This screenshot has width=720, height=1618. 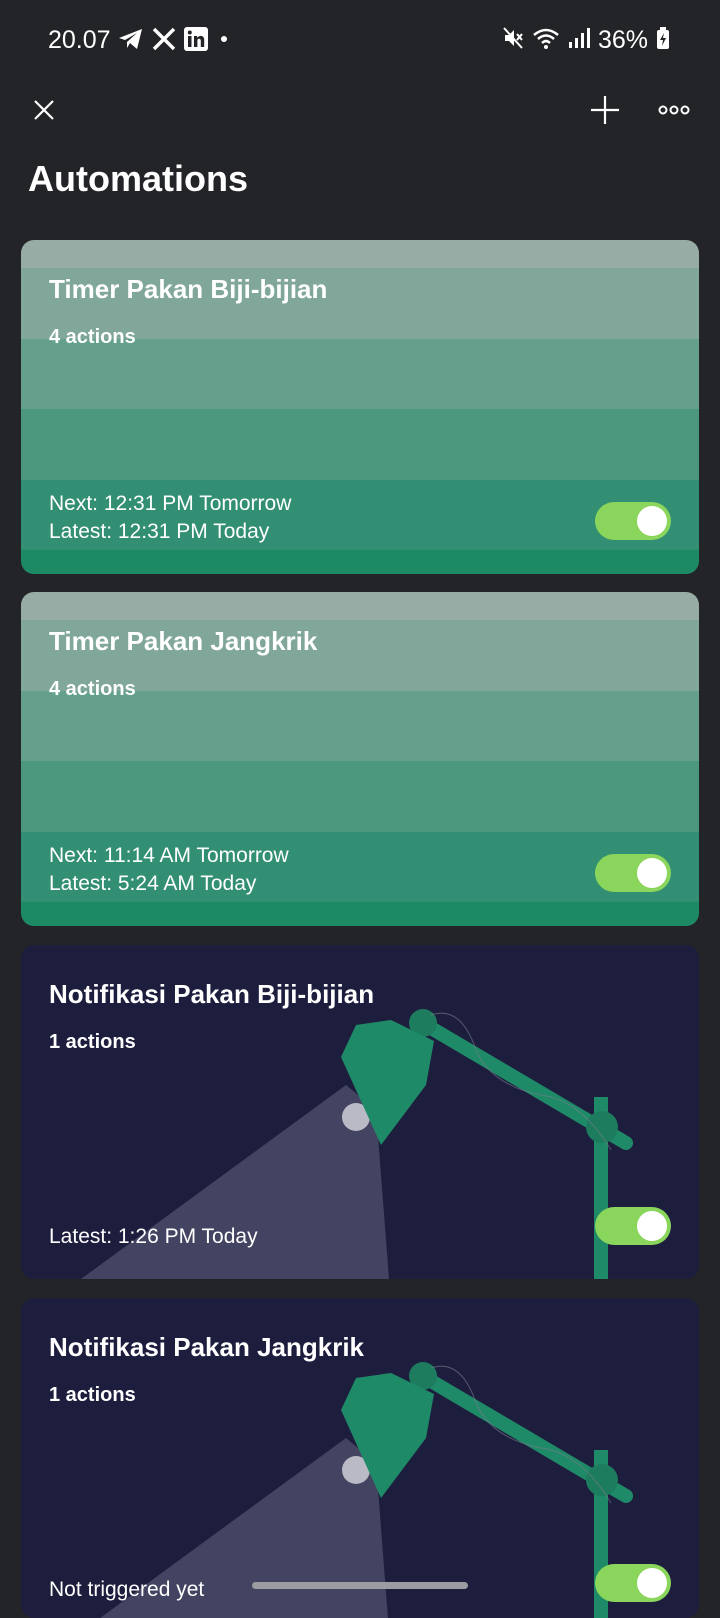 I want to click on battery-percent: 36%, so click(x=622, y=40).